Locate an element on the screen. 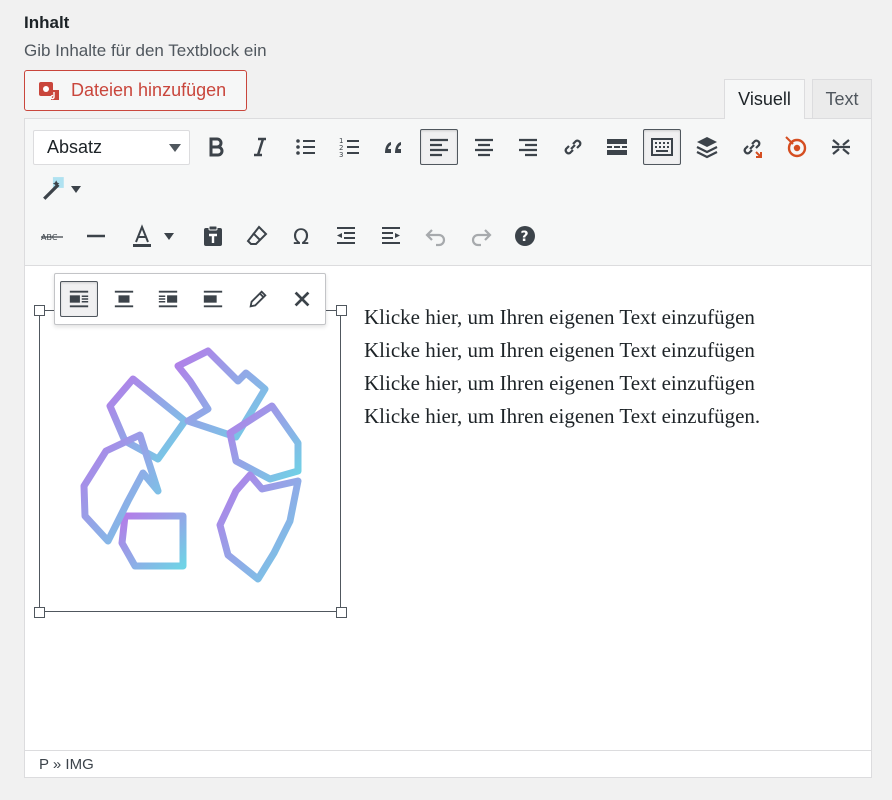 The height and width of the screenshot is (800, 892). indent-icon is located at coordinates (391, 235).